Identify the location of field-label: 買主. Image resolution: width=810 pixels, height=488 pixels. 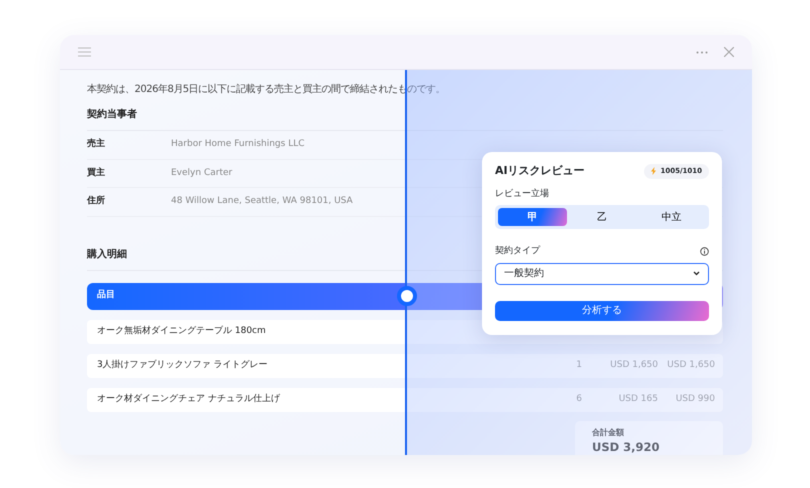
(96, 173).